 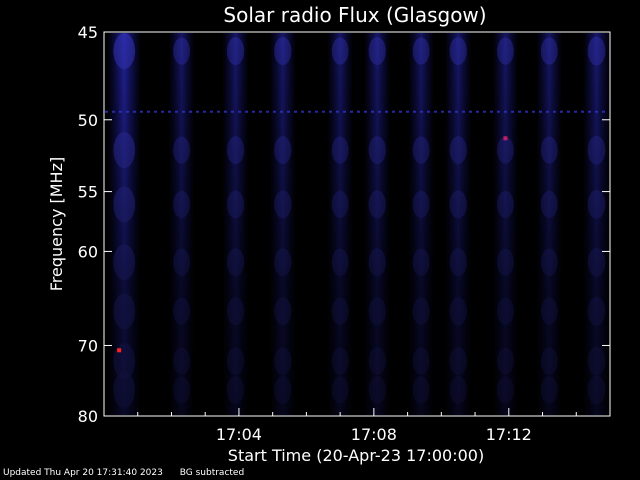 I want to click on y-tick-label-4: 70, so click(x=88, y=345).